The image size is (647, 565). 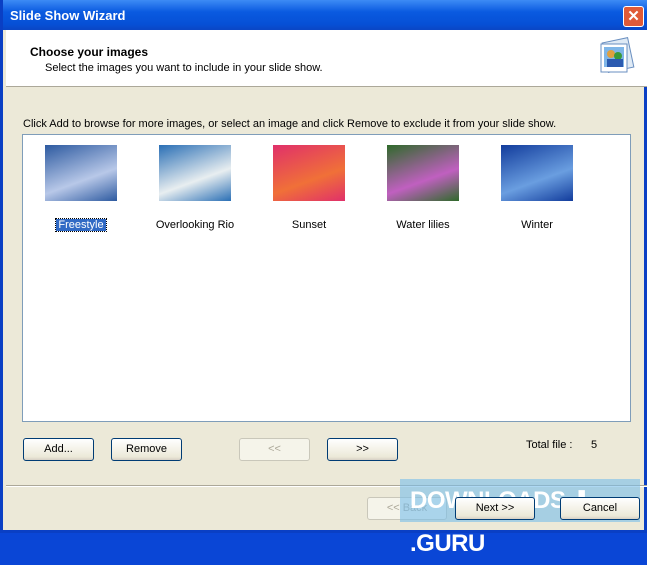 What do you see at coordinates (274, 449) in the screenshot?
I see `previous-page-button: <<` at bounding box center [274, 449].